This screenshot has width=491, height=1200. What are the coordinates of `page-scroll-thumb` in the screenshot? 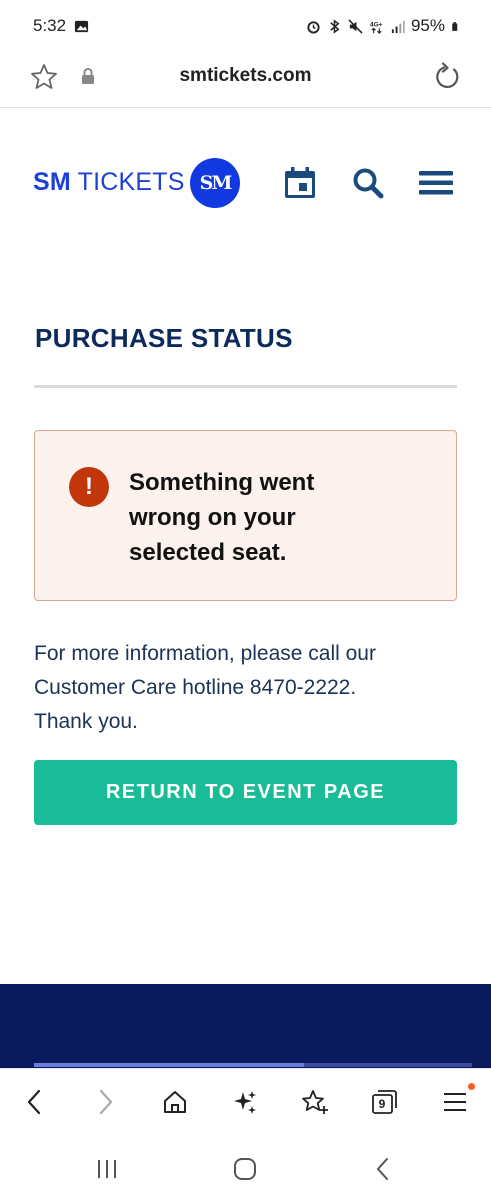 It's located at (169, 1065).